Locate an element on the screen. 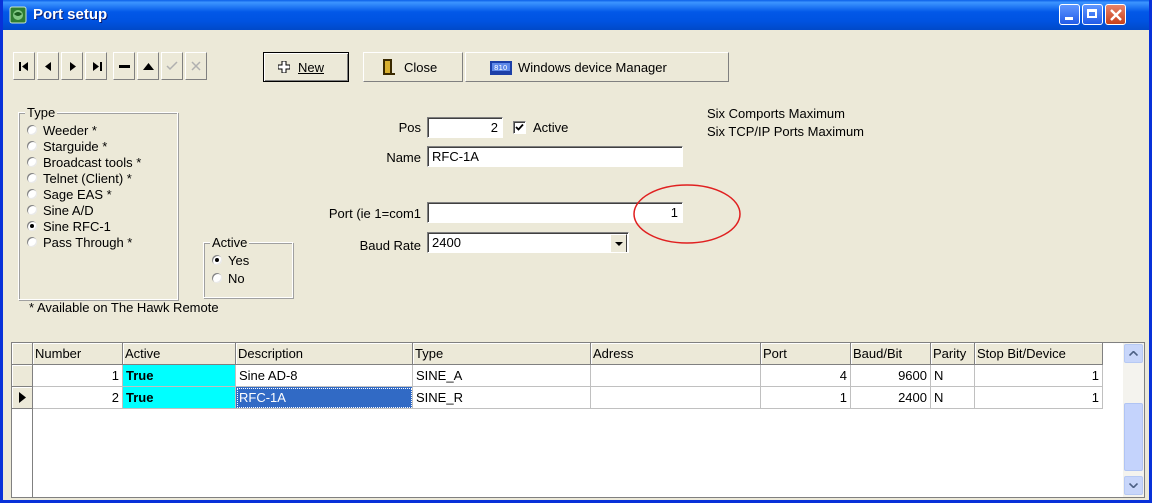 This screenshot has width=1152, height=503. scroll-up-button is located at coordinates (1133, 353).